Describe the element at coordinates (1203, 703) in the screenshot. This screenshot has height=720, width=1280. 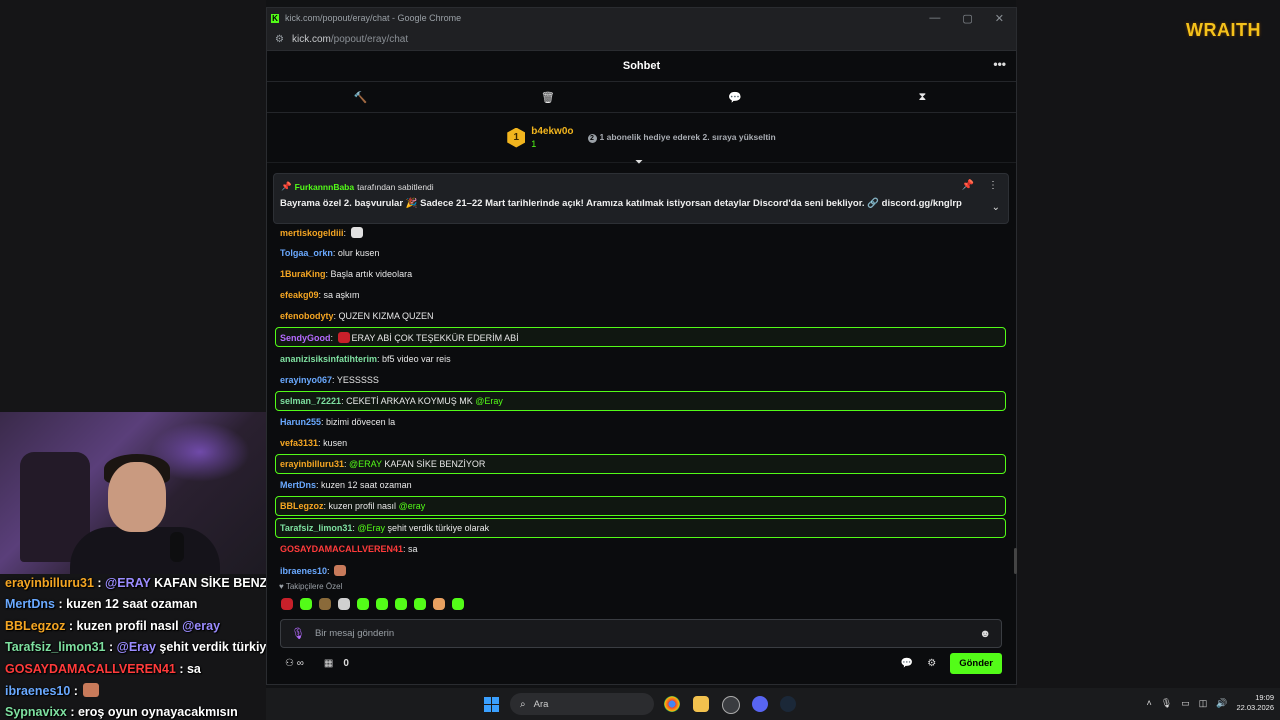
I see `network-icon: ◫` at that location.